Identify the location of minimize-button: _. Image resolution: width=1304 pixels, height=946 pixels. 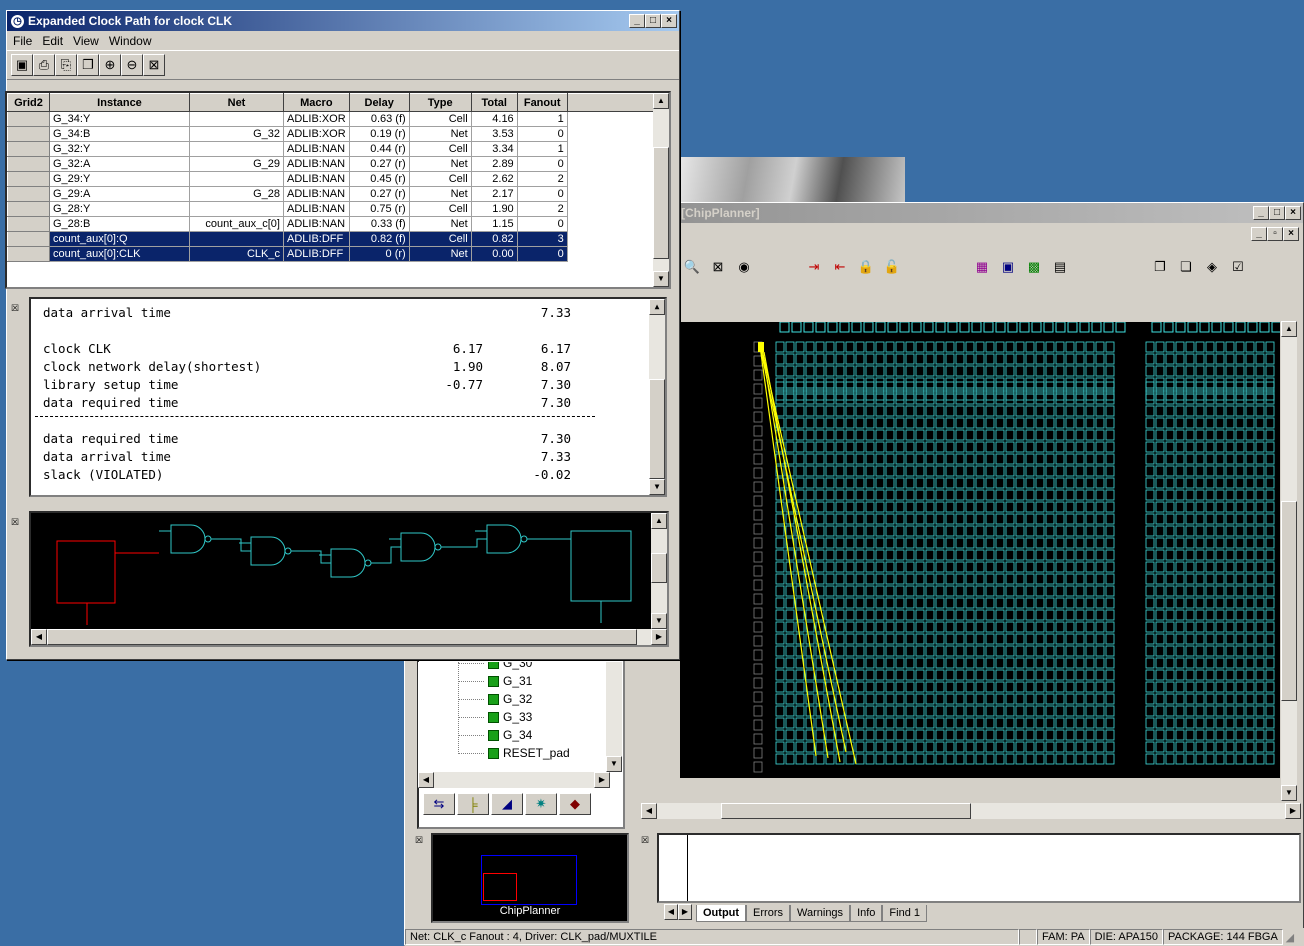
(637, 21).